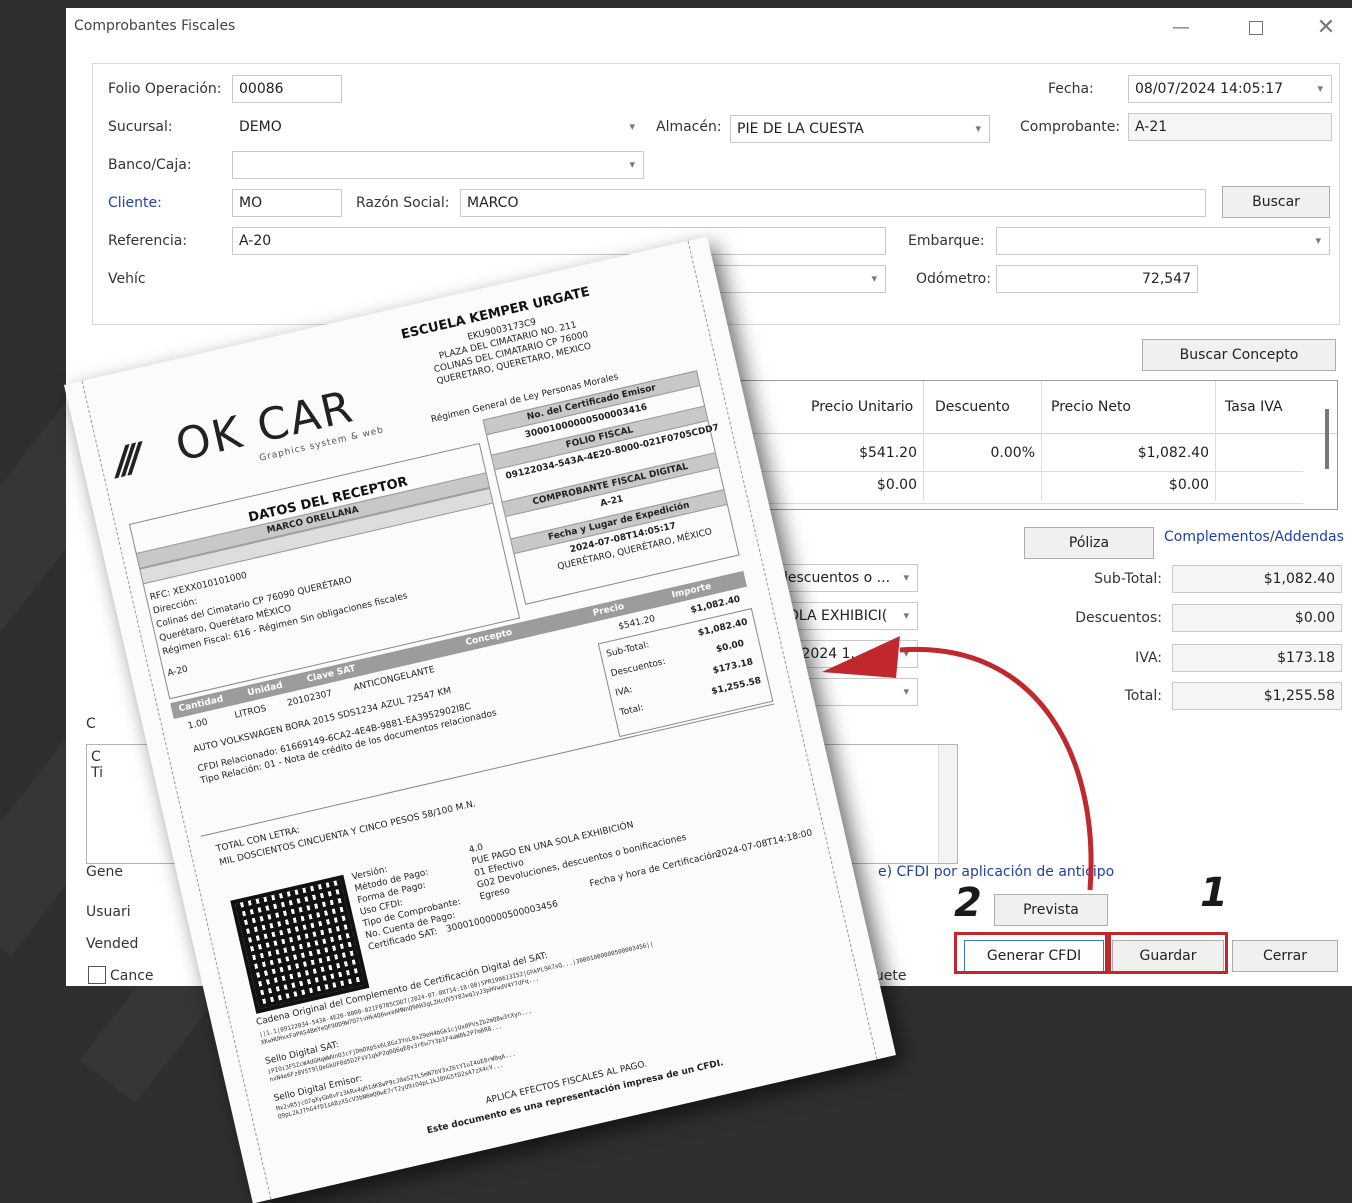  What do you see at coordinates (250, 712) in the screenshot?
I see `item-unidad: LITROS` at bounding box center [250, 712].